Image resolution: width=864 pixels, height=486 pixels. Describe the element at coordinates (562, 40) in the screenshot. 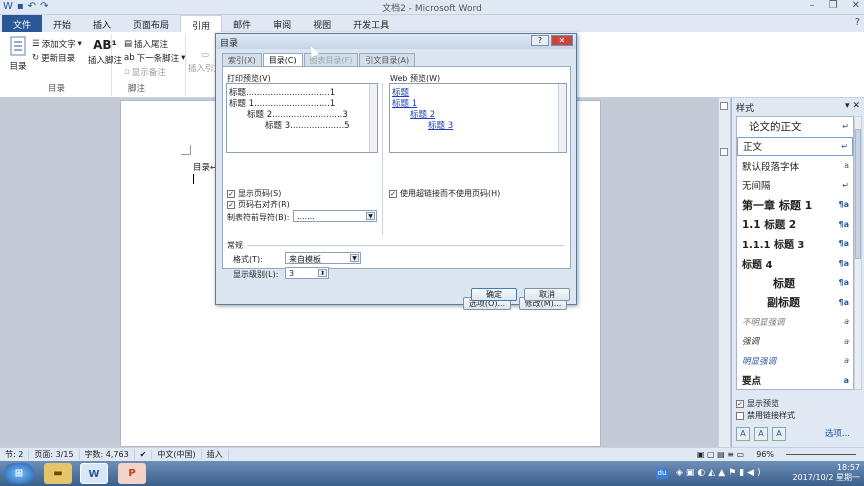

I see `dialog-close-icon: ✕` at that location.